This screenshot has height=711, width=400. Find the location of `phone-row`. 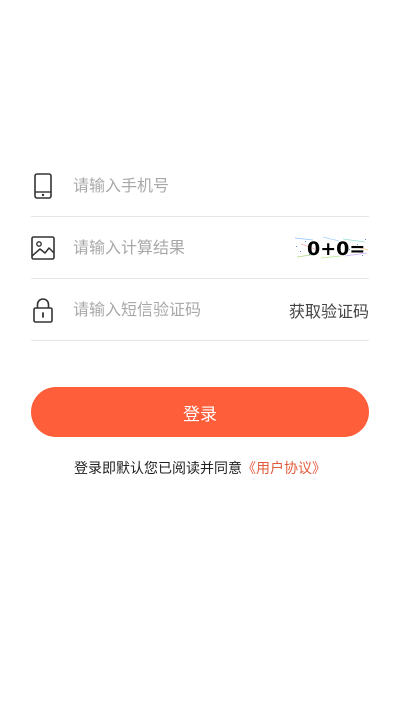

phone-row is located at coordinates (200, 186).